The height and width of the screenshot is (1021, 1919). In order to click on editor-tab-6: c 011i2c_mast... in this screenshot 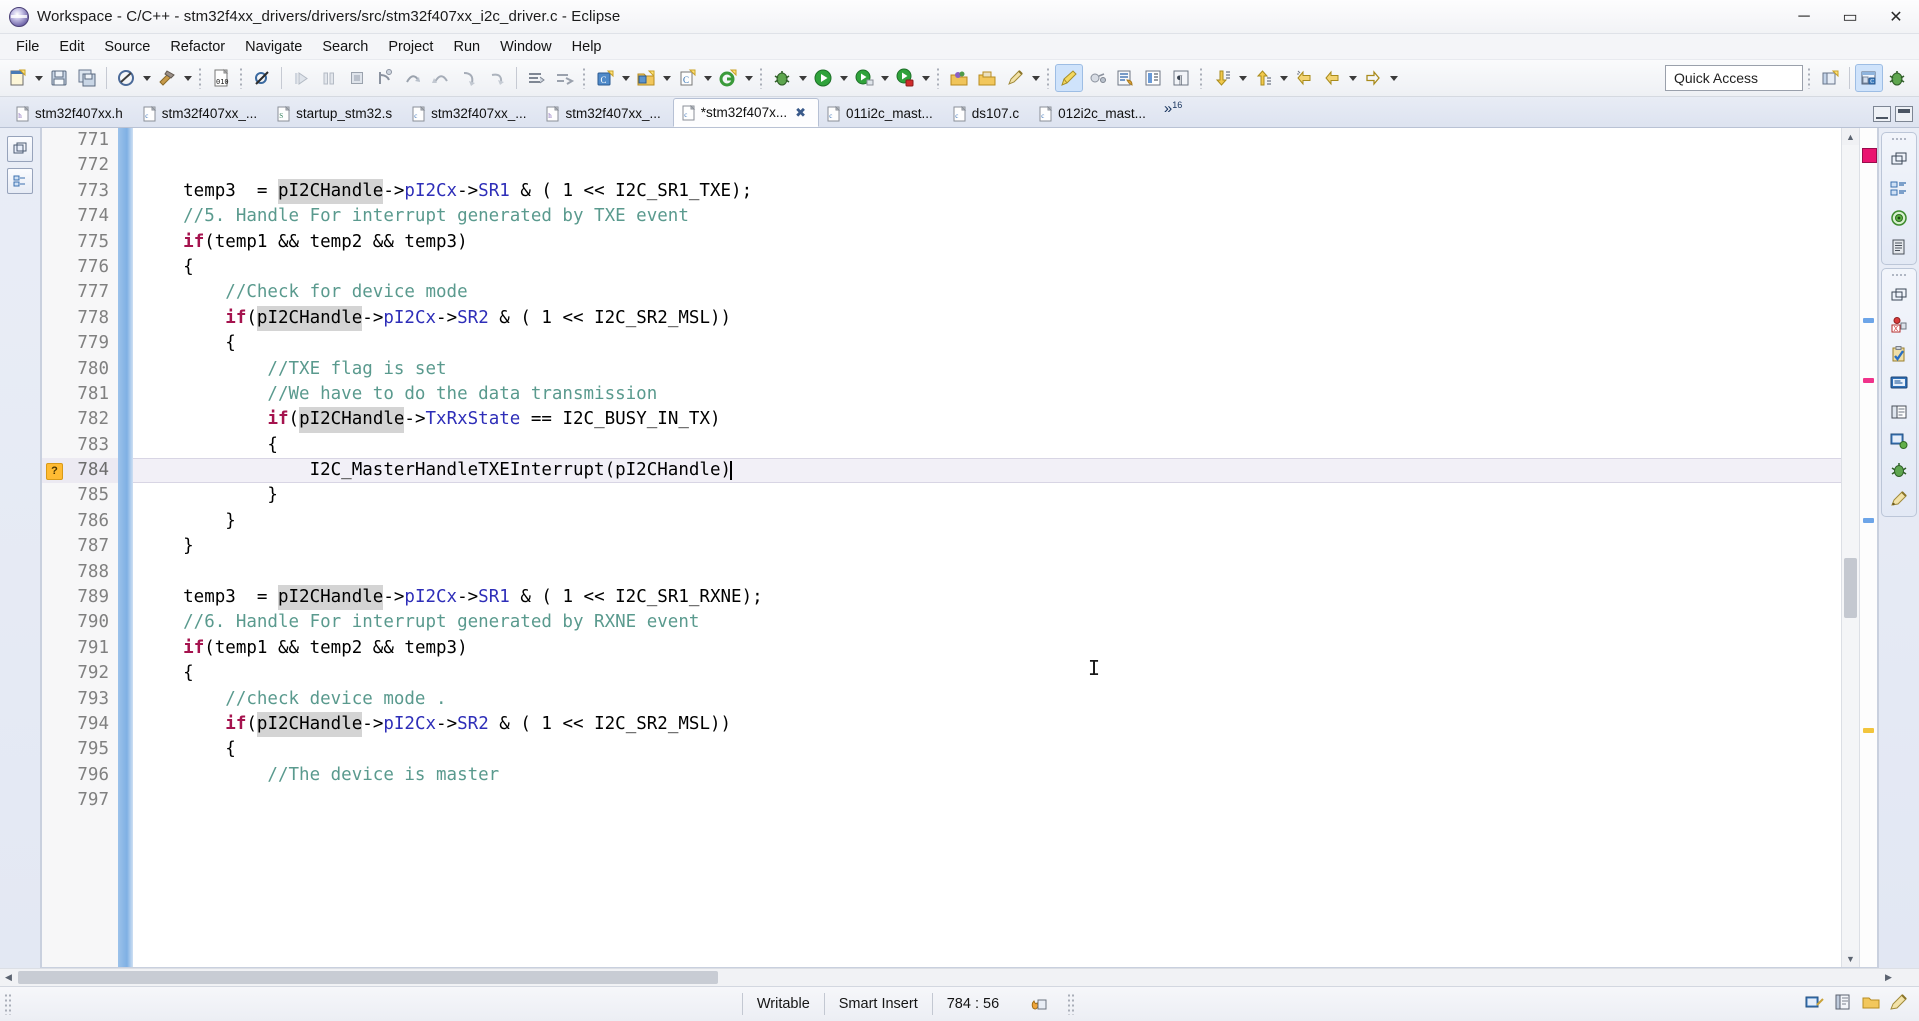, I will do `click(882, 113)`.